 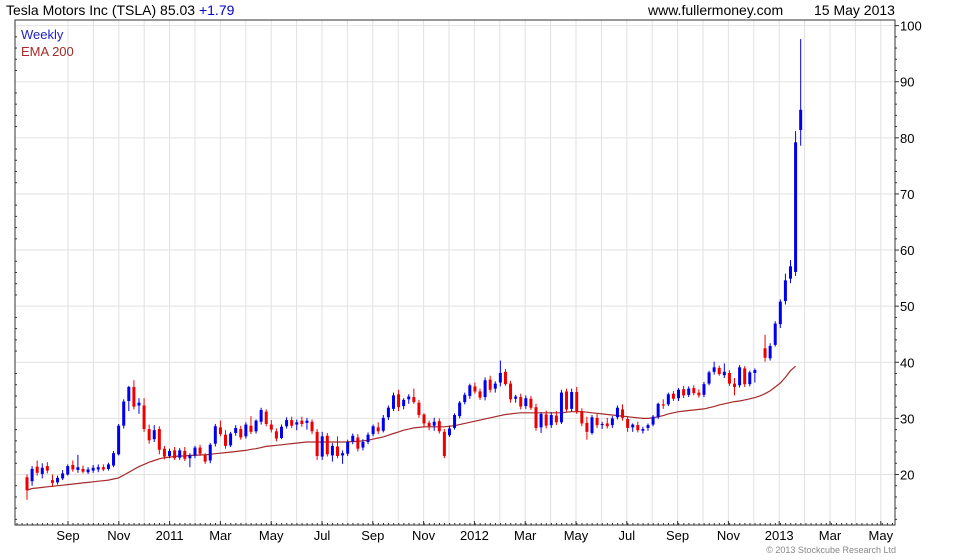 I want to click on legend-ema: EMA 200, so click(x=47, y=51).